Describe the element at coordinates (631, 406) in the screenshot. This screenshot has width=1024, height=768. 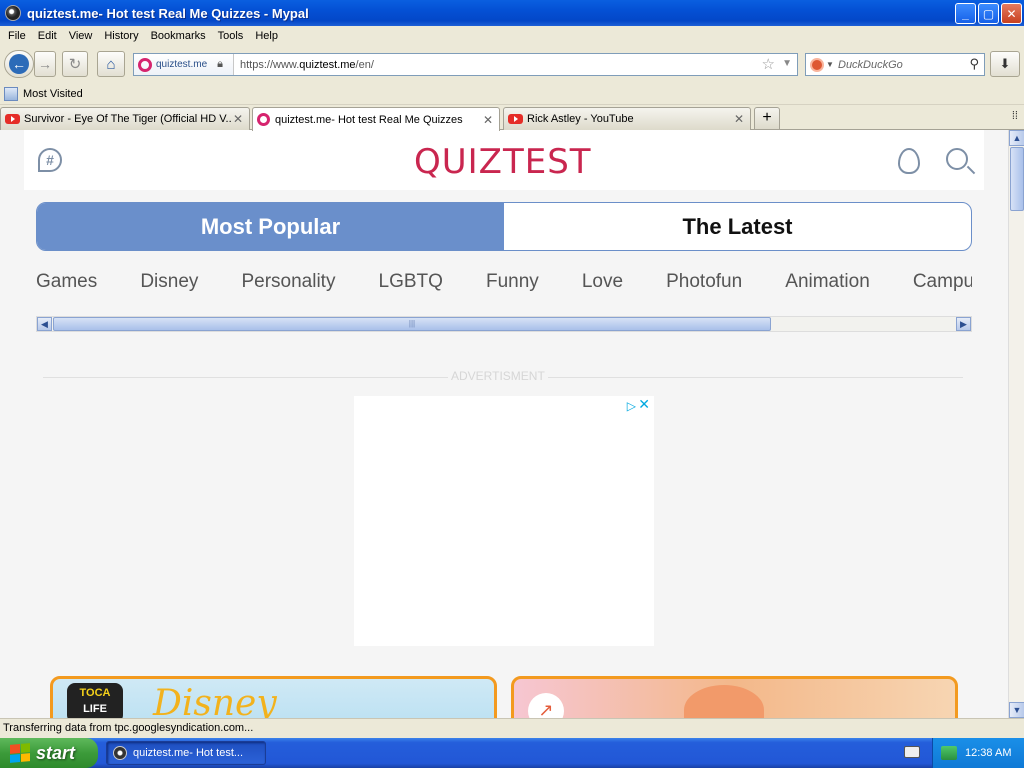
I see `adchoices-icon: ▷` at that location.